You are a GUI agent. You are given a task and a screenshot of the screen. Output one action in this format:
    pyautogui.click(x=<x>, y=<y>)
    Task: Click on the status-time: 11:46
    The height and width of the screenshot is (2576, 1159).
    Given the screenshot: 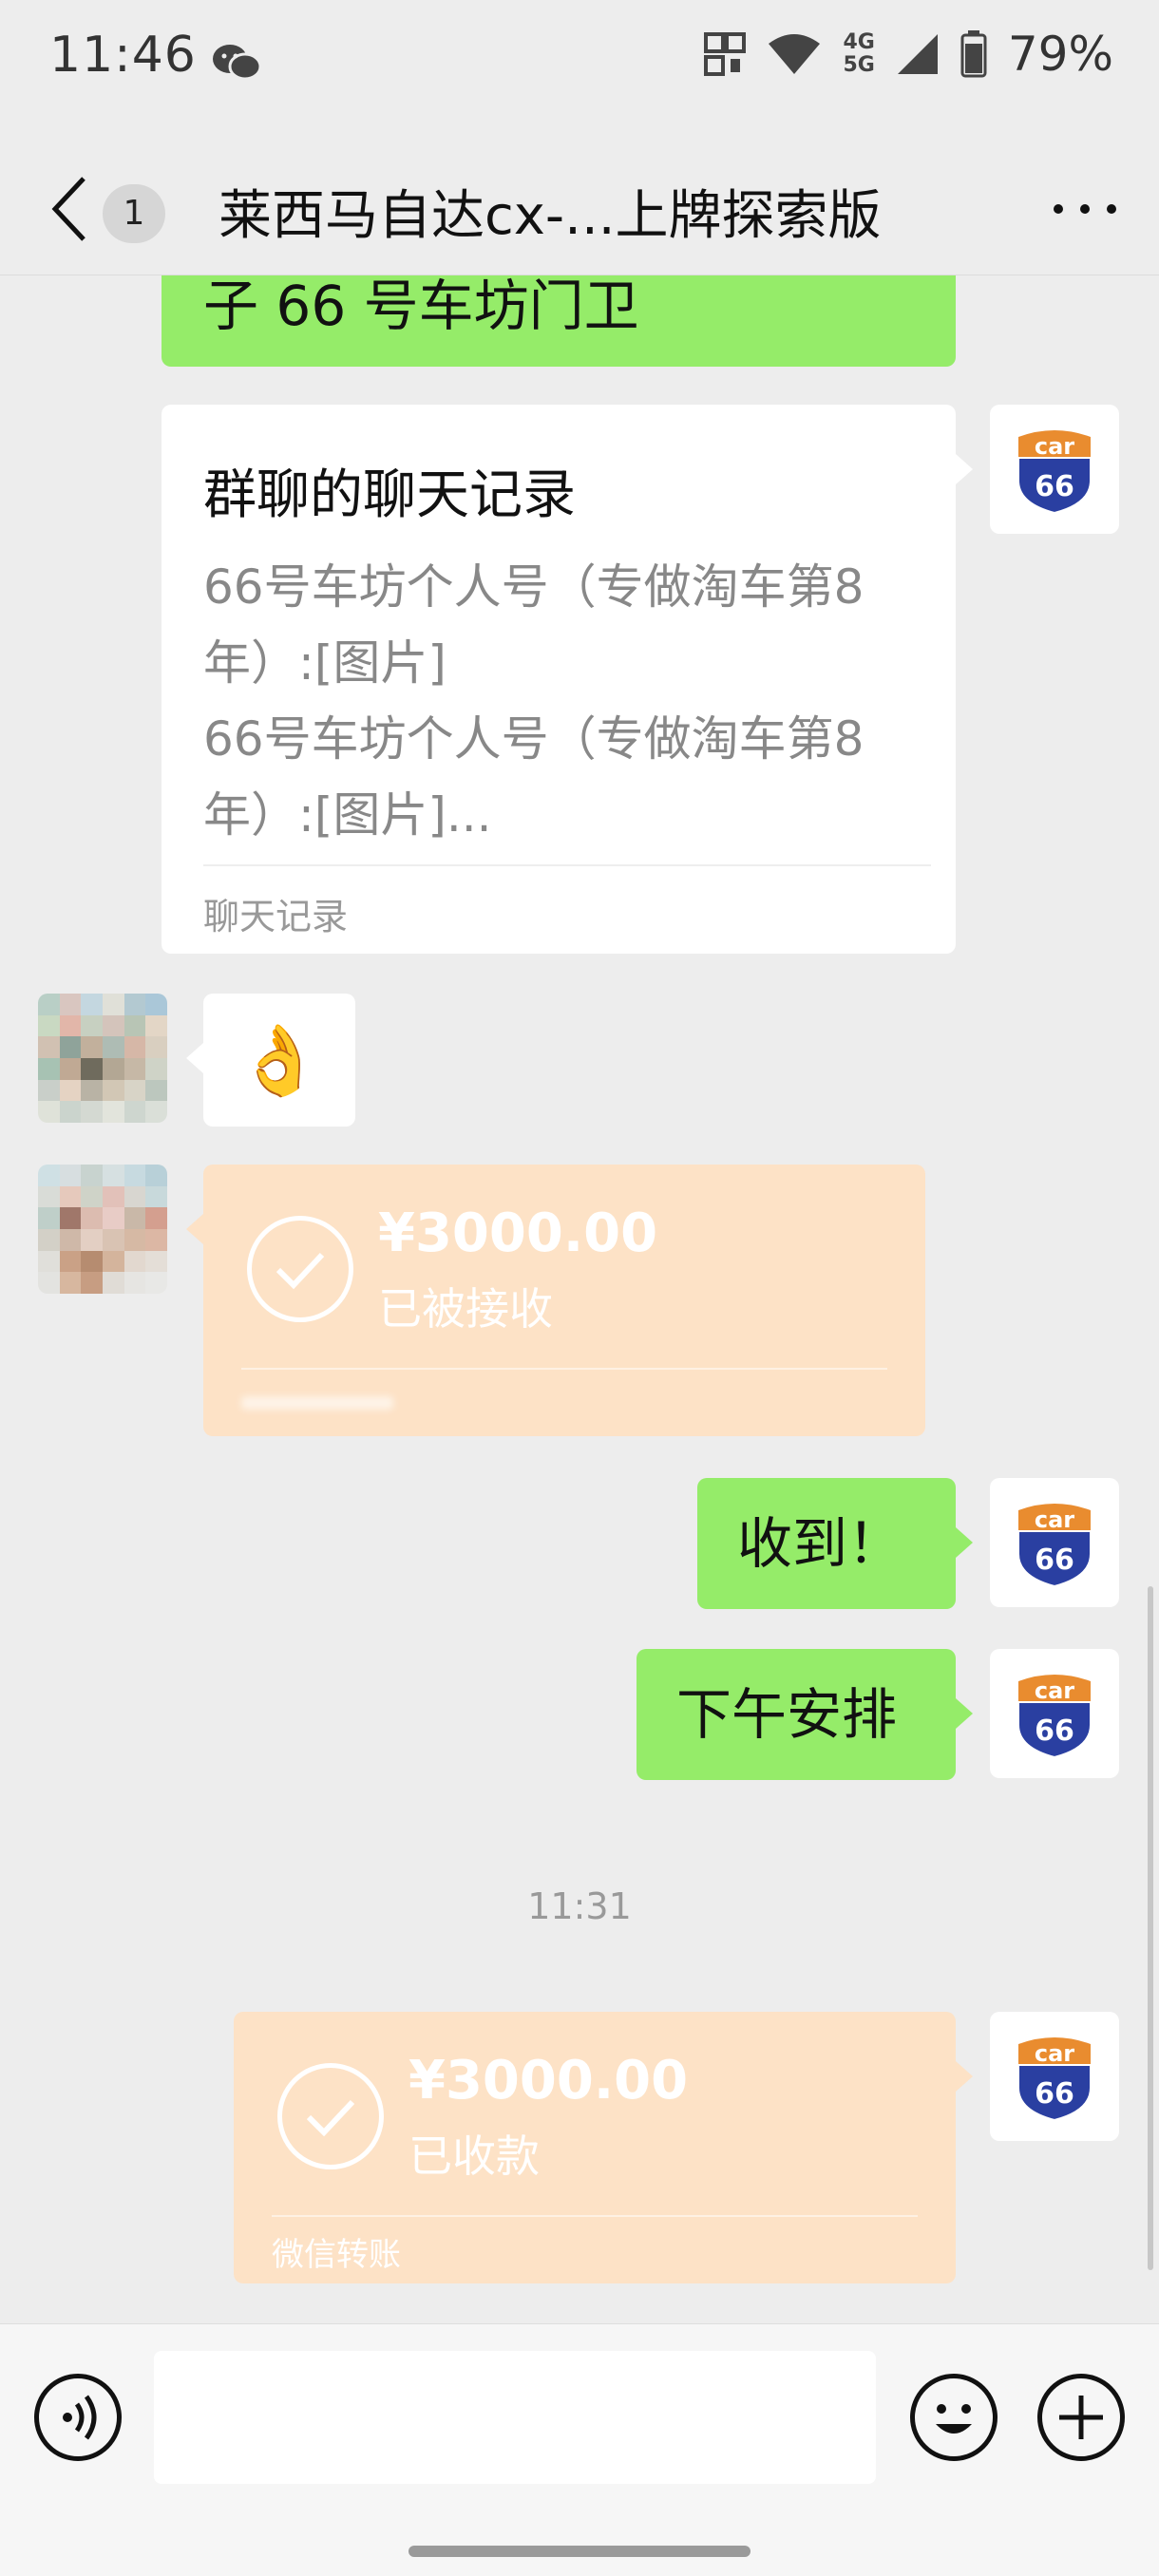 What is the action you would take?
    pyautogui.click(x=123, y=55)
    